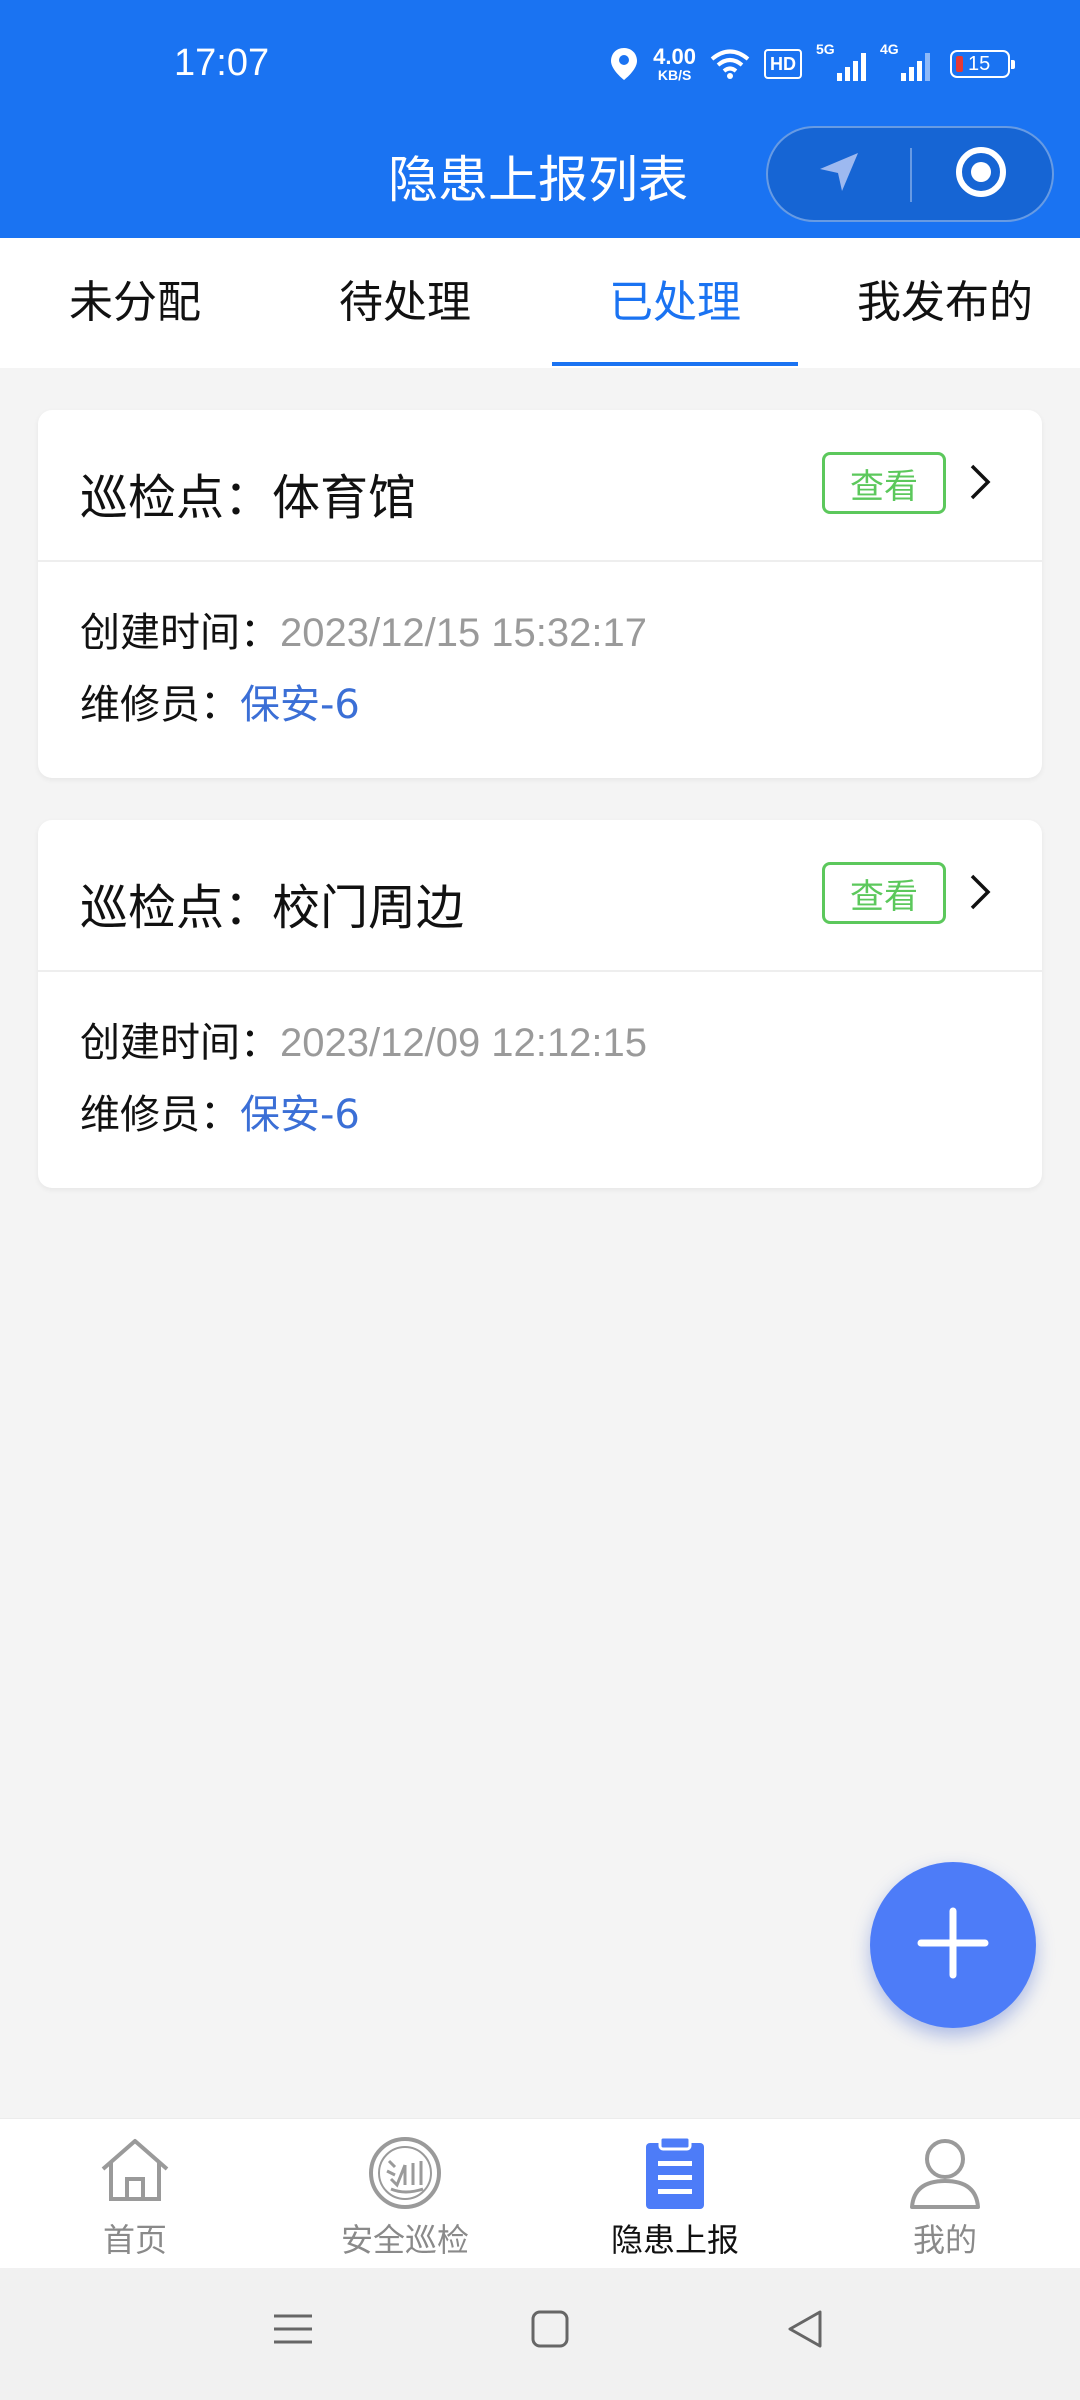 The height and width of the screenshot is (2400, 1080). I want to click on created-time: 2023/12/09 12:12:15, so click(464, 1043).